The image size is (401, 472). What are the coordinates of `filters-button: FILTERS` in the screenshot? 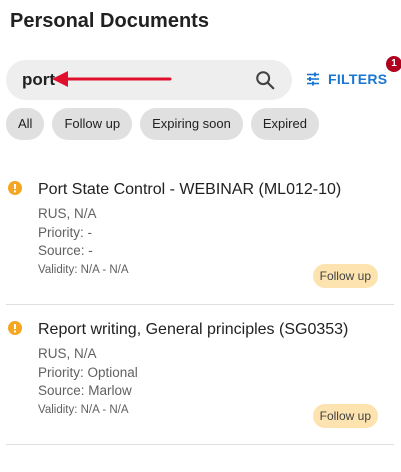 It's located at (346, 79).